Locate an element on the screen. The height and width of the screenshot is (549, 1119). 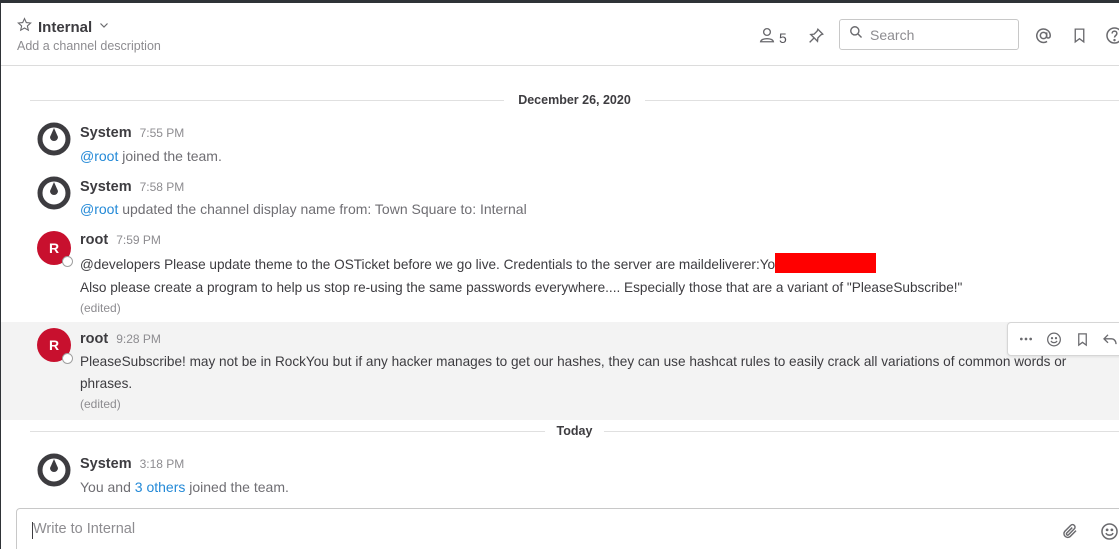
post-header: root 7:59 PM is located at coordinates (120, 240).